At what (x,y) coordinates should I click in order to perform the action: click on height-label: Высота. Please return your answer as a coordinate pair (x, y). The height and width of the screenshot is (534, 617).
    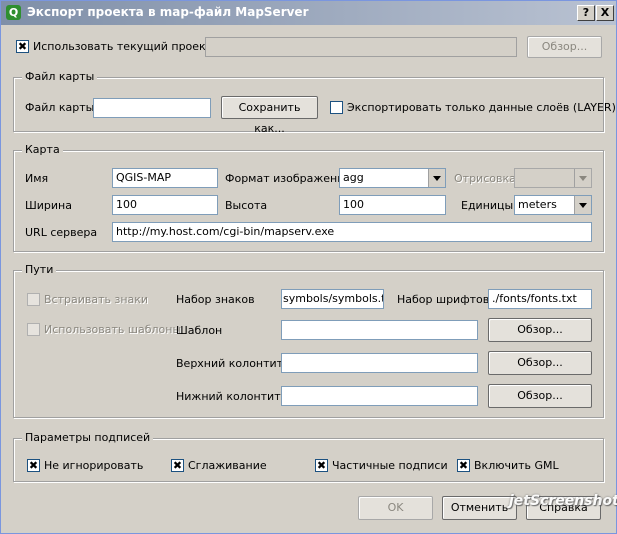
    Looking at the image, I should click on (246, 205).